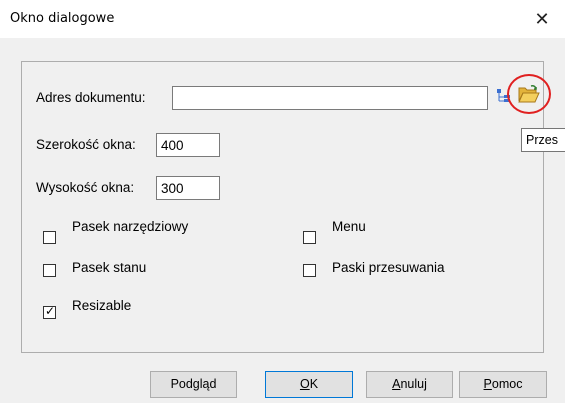 This screenshot has height=403, width=565. Describe the element at coordinates (529, 94) in the screenshot. I see `highlight-circle` at that location.